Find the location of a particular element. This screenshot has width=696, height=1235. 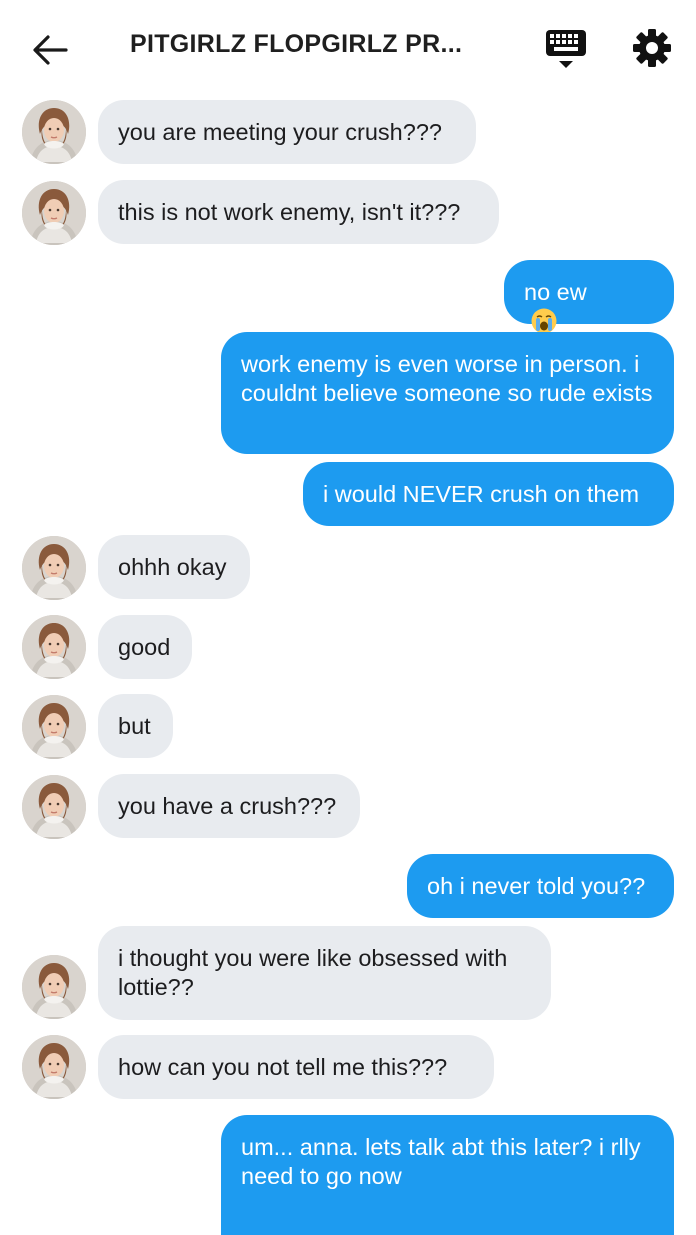

message-text: you are meeting your crush??? is located at coordinates (280, 132).